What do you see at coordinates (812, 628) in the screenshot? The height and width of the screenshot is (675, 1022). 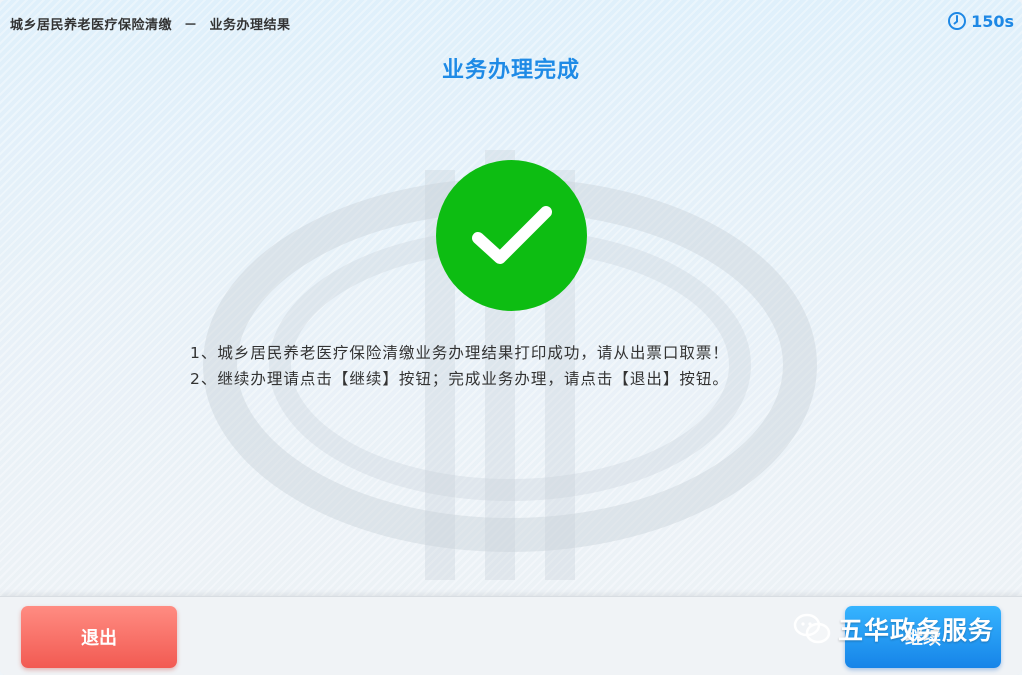 I see `chat-bubbles-icon` at bounding box center [812, 628].